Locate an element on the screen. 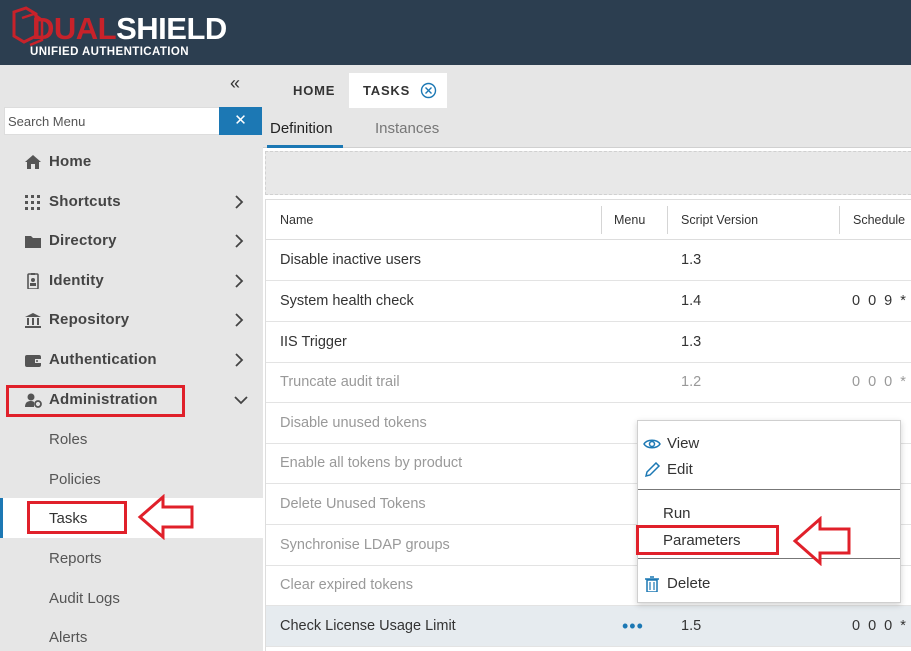 The image size is (911, 651). sidebar-item-label: Home is located at coordinates (70, 161).